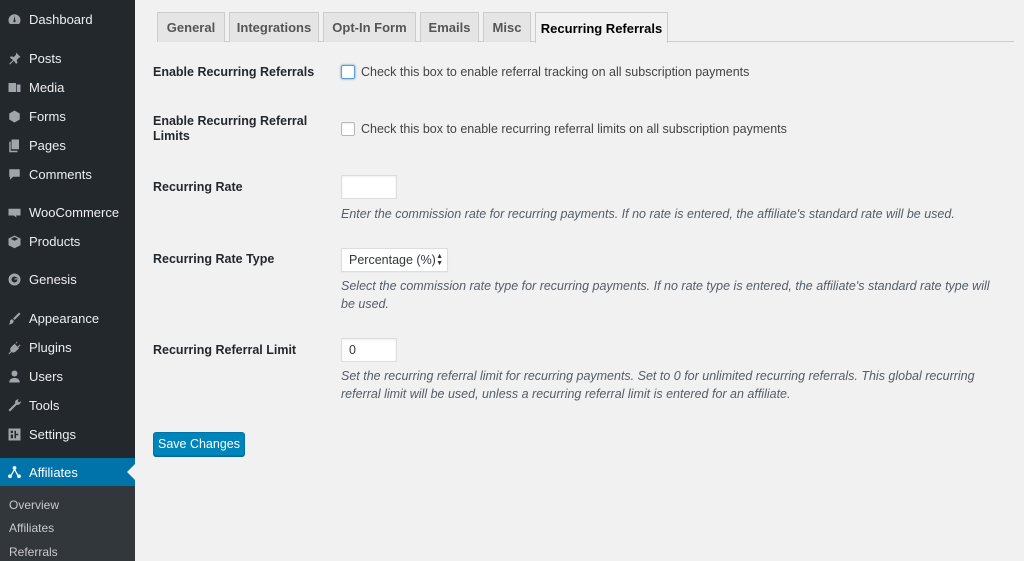 Image resolution: width=1024 pixels, height=561 pixels. Describe the element at coordinates (14, 87) in the screenshot. I see `media-icon` at that location.